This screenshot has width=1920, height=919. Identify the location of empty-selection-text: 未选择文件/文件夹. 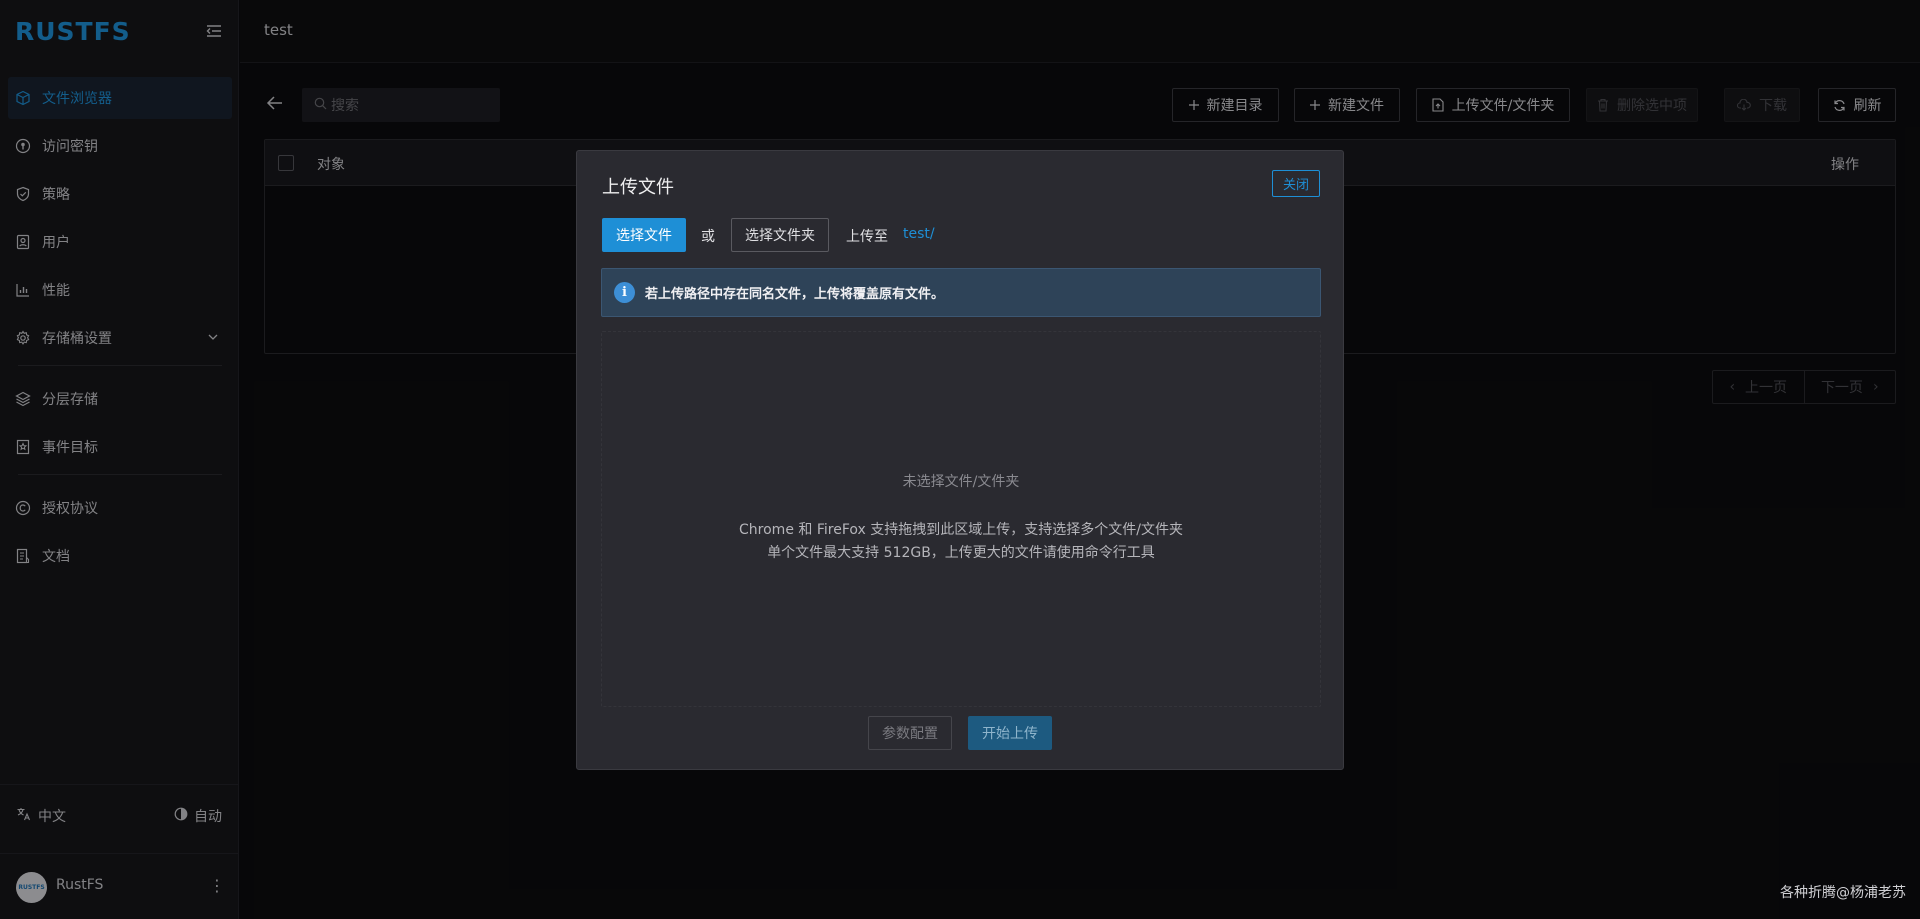
(961, 482).